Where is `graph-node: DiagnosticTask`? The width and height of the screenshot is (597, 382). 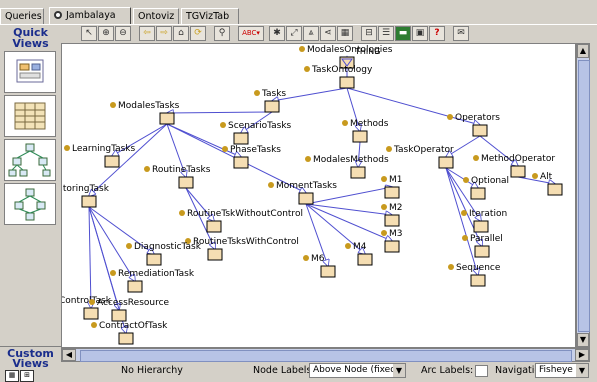
graph-node: DiagnosticTask is located at coordinates (164, 254).